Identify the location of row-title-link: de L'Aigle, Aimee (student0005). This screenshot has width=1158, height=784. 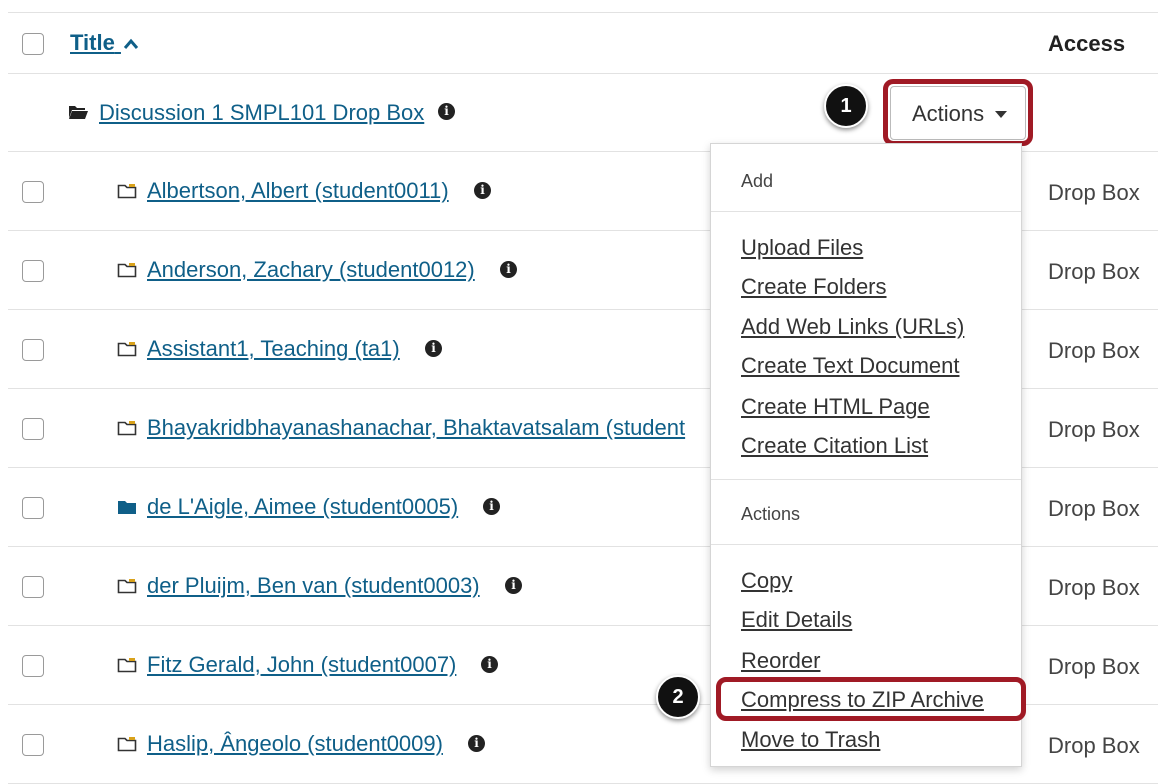
(302, 507).